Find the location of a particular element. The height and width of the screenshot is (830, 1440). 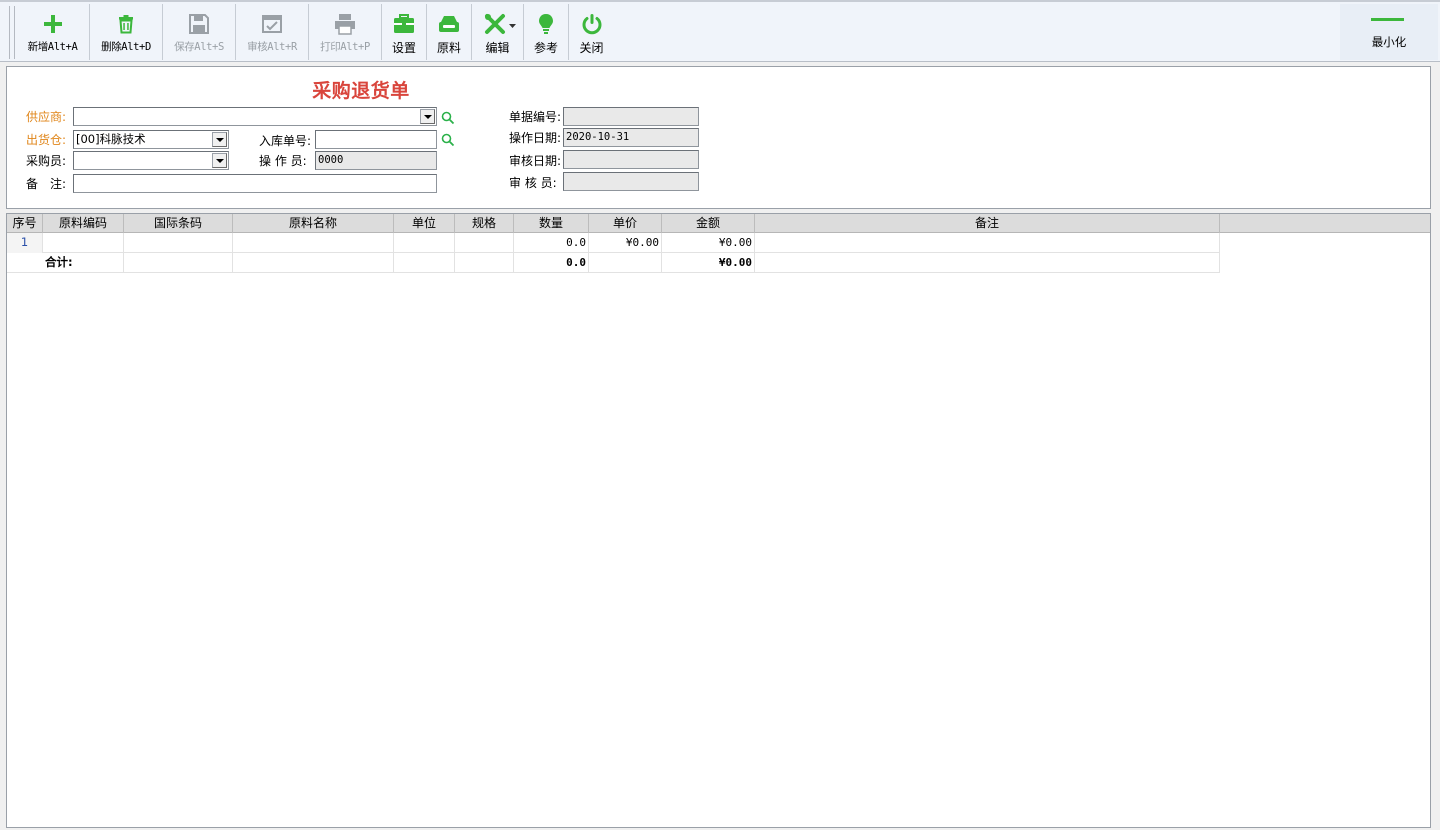

edit-button-label: 编辑 is located at coordinates (497, 48).